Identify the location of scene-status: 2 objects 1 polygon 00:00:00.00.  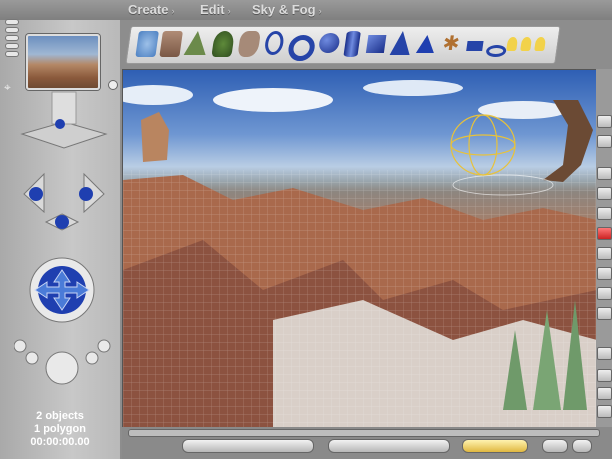
(60, 429).